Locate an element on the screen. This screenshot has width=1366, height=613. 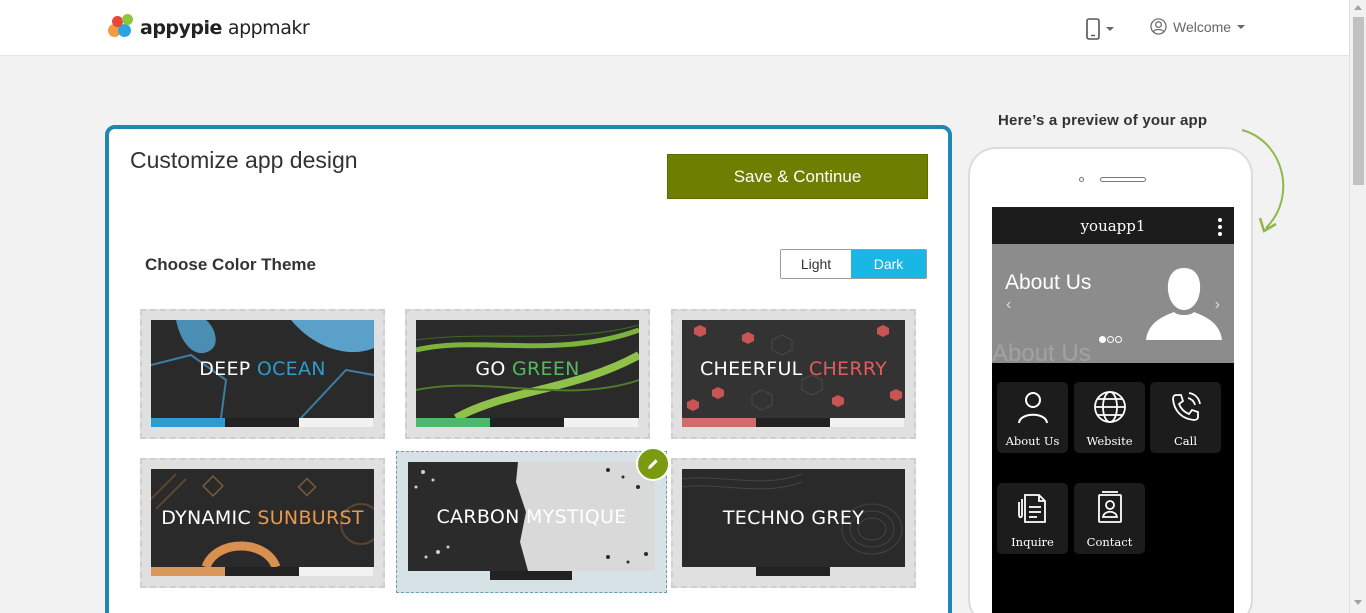
welcome-menu: Welcome is located at coordinates (1198, 26).